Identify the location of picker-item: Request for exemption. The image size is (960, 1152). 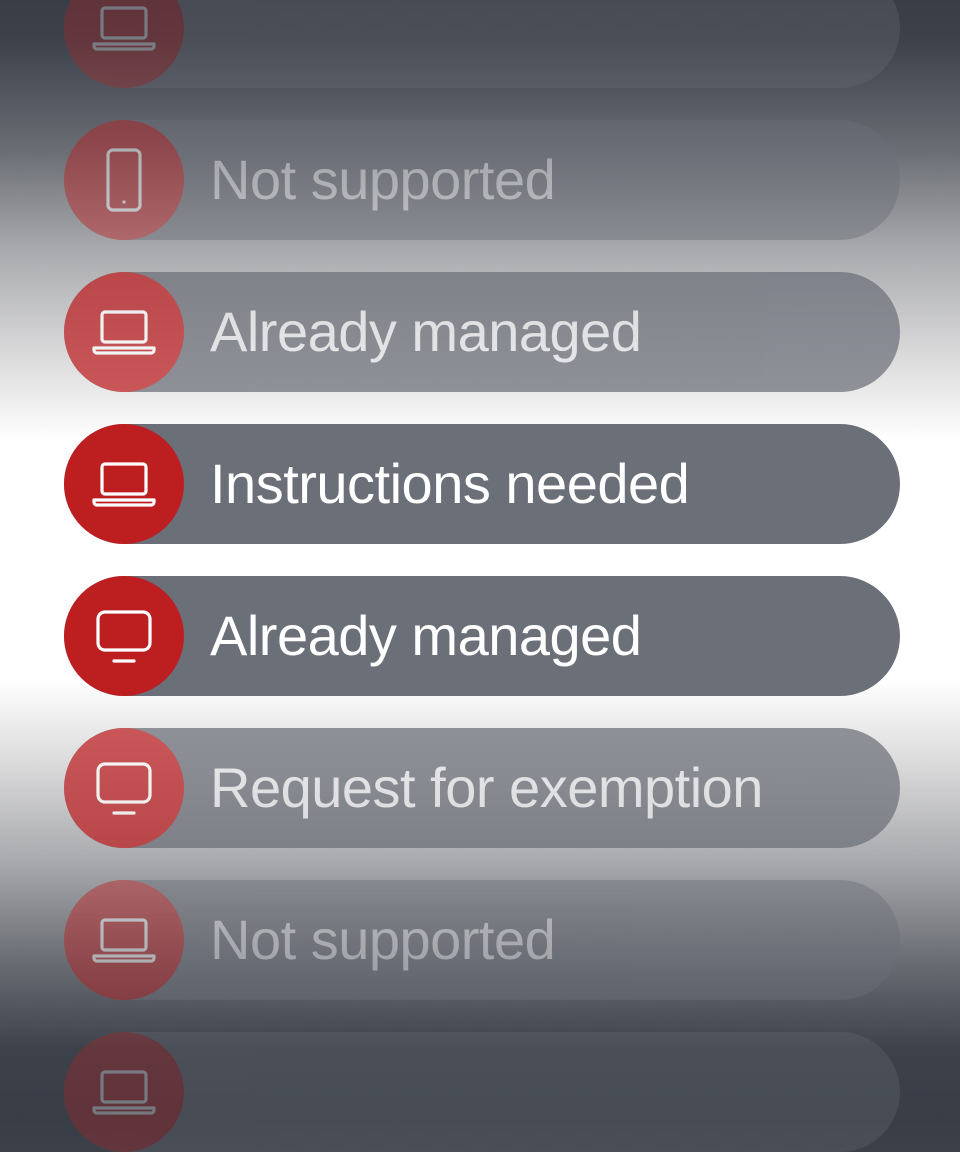
(482, 788).